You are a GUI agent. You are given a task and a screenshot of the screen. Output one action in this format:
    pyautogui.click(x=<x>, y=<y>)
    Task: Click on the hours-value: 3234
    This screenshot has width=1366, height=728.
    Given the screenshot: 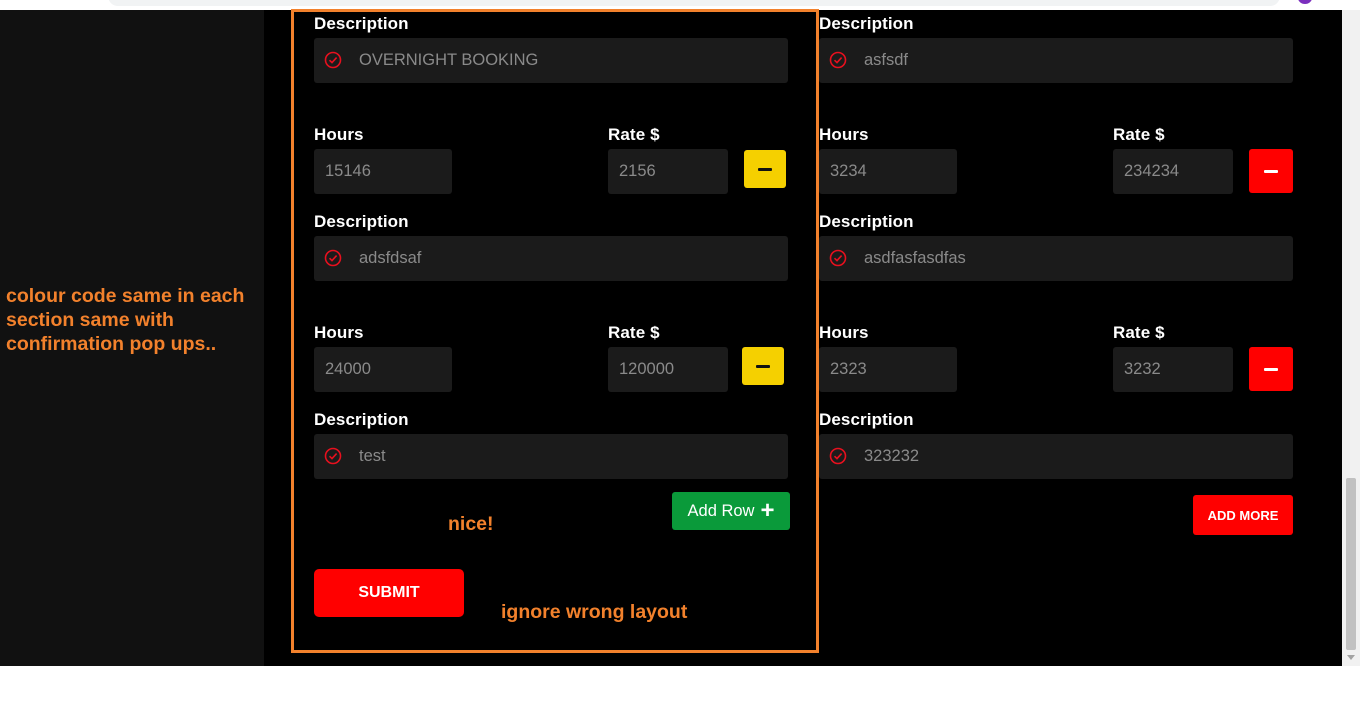 What is the action you would take?
    pyautogui.click(x=848, y=171)
    